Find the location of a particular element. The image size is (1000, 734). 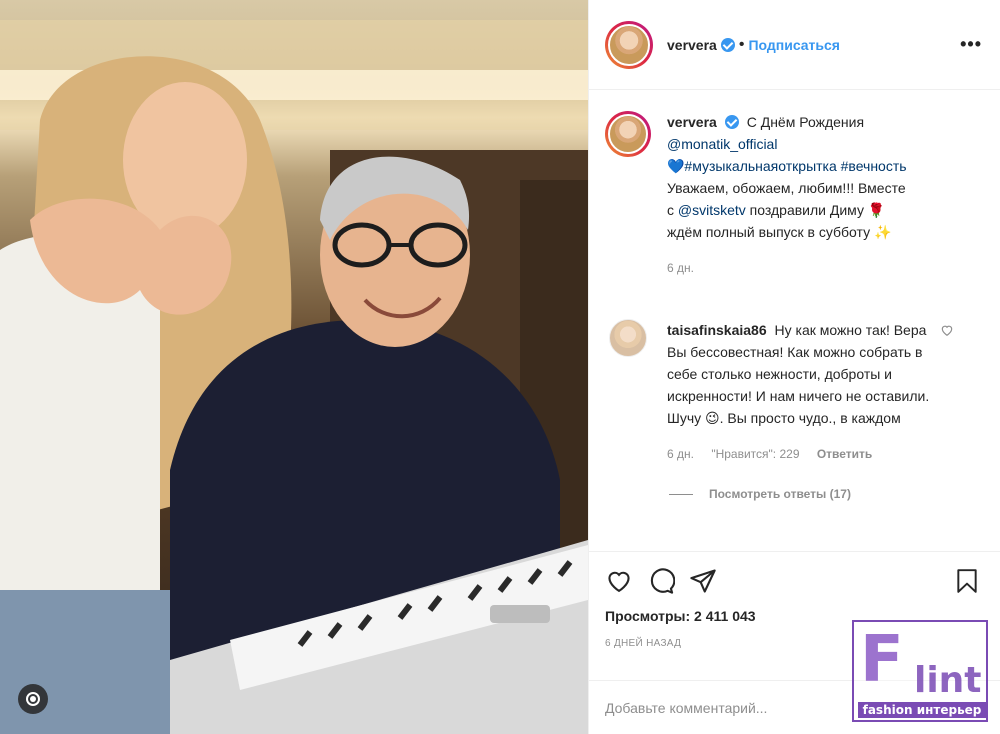

bookmark-icon is located at coordinates (967, 581).